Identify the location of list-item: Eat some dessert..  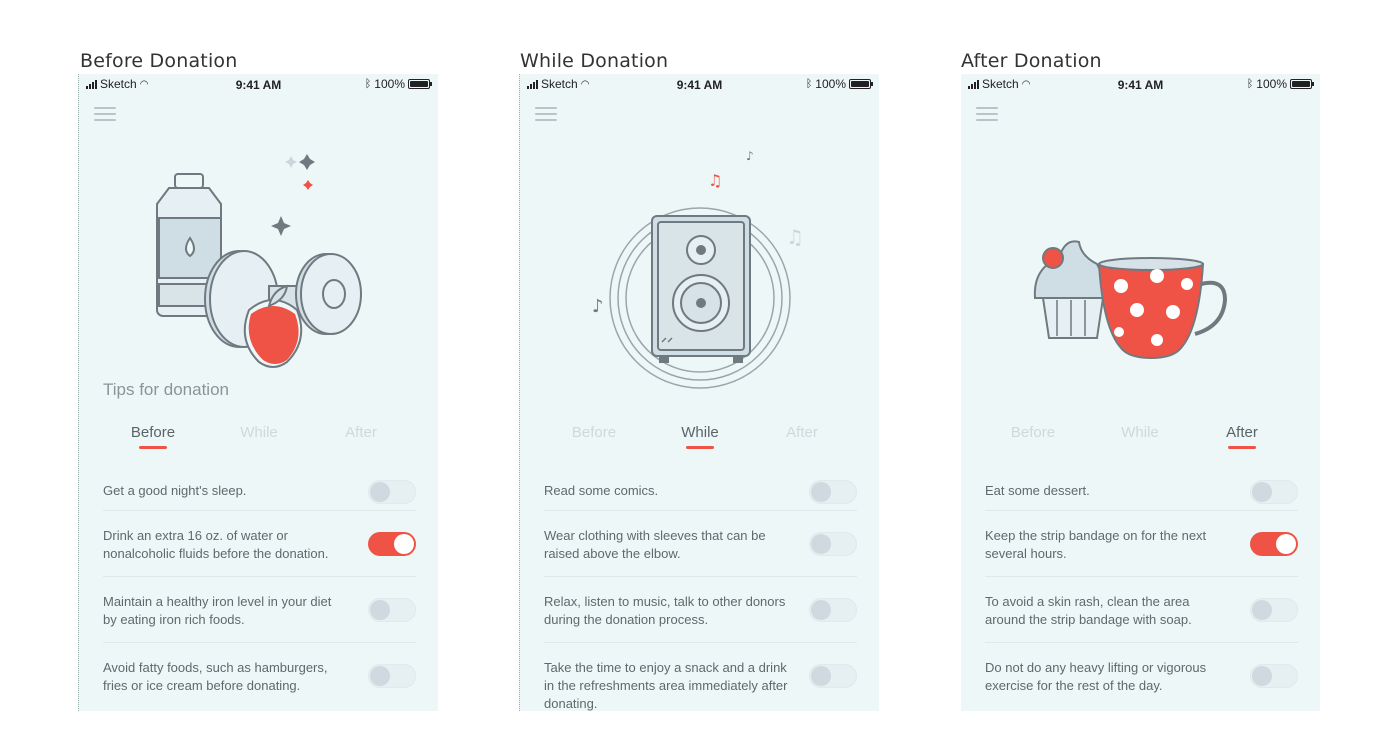
(1141, 492).